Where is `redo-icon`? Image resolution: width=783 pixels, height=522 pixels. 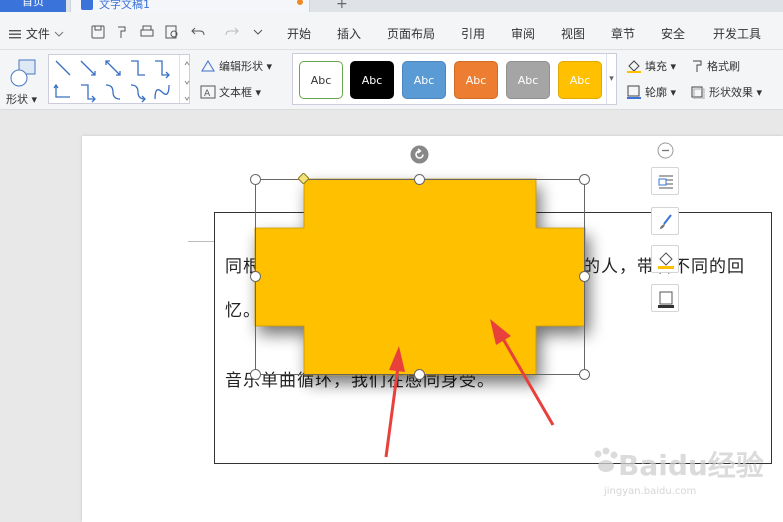 redo-icon is located at coordinates (232, 32).